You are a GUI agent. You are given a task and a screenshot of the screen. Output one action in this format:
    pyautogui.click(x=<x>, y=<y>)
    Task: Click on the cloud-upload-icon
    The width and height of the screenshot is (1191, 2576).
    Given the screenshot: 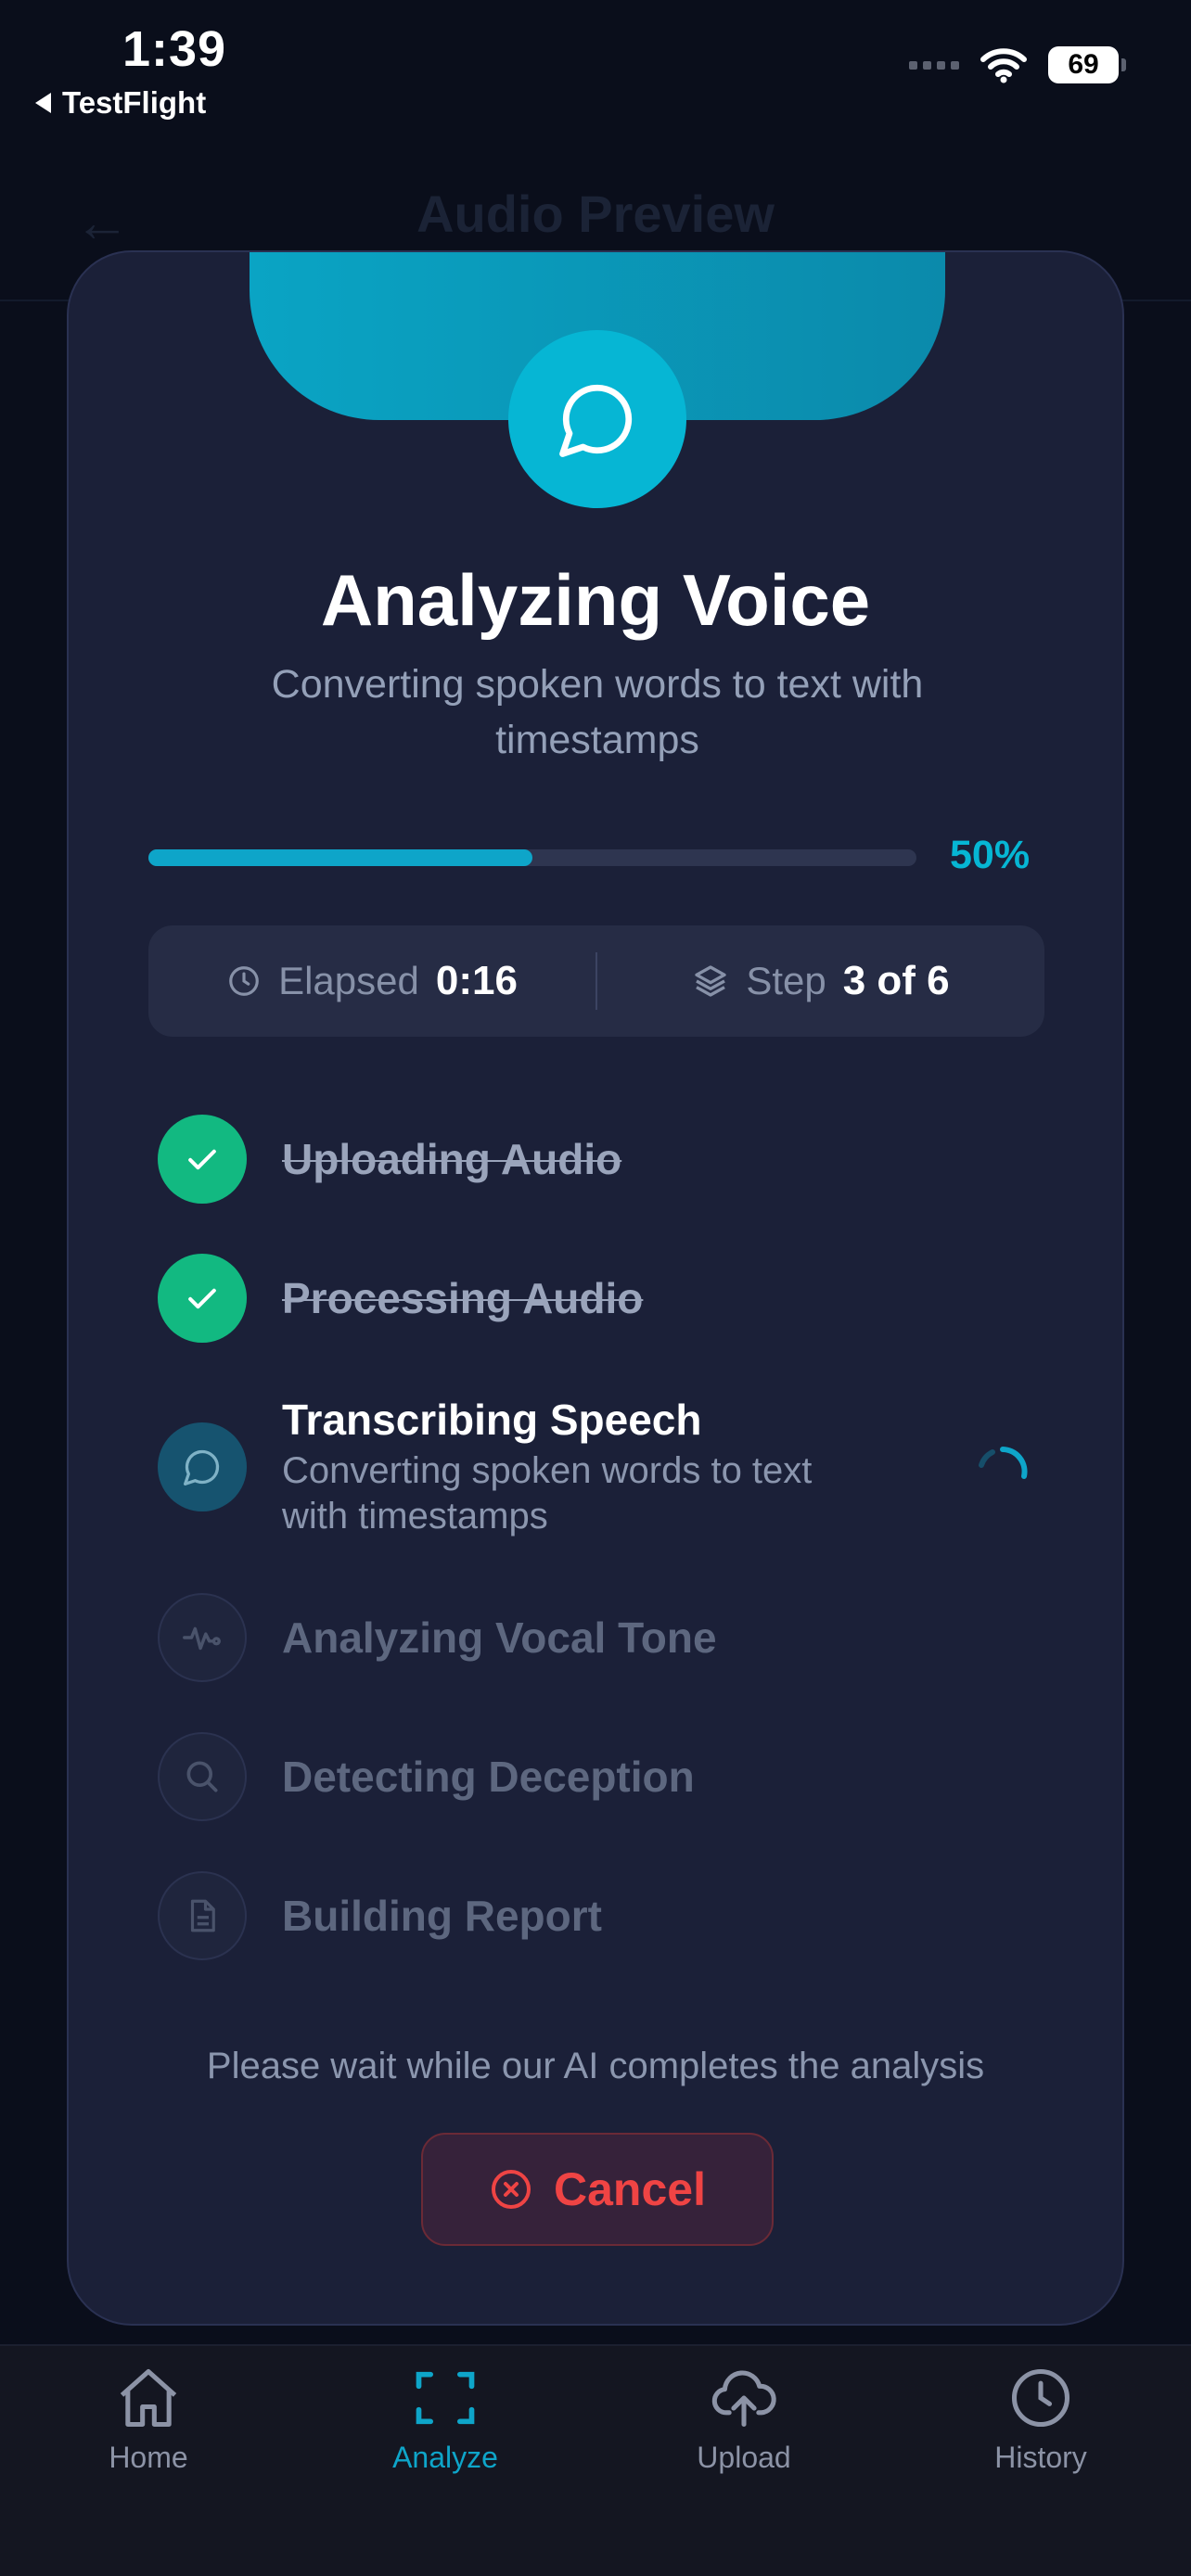 What is the action you would take?
    pyautogui.click(x=743, y=2399)
    